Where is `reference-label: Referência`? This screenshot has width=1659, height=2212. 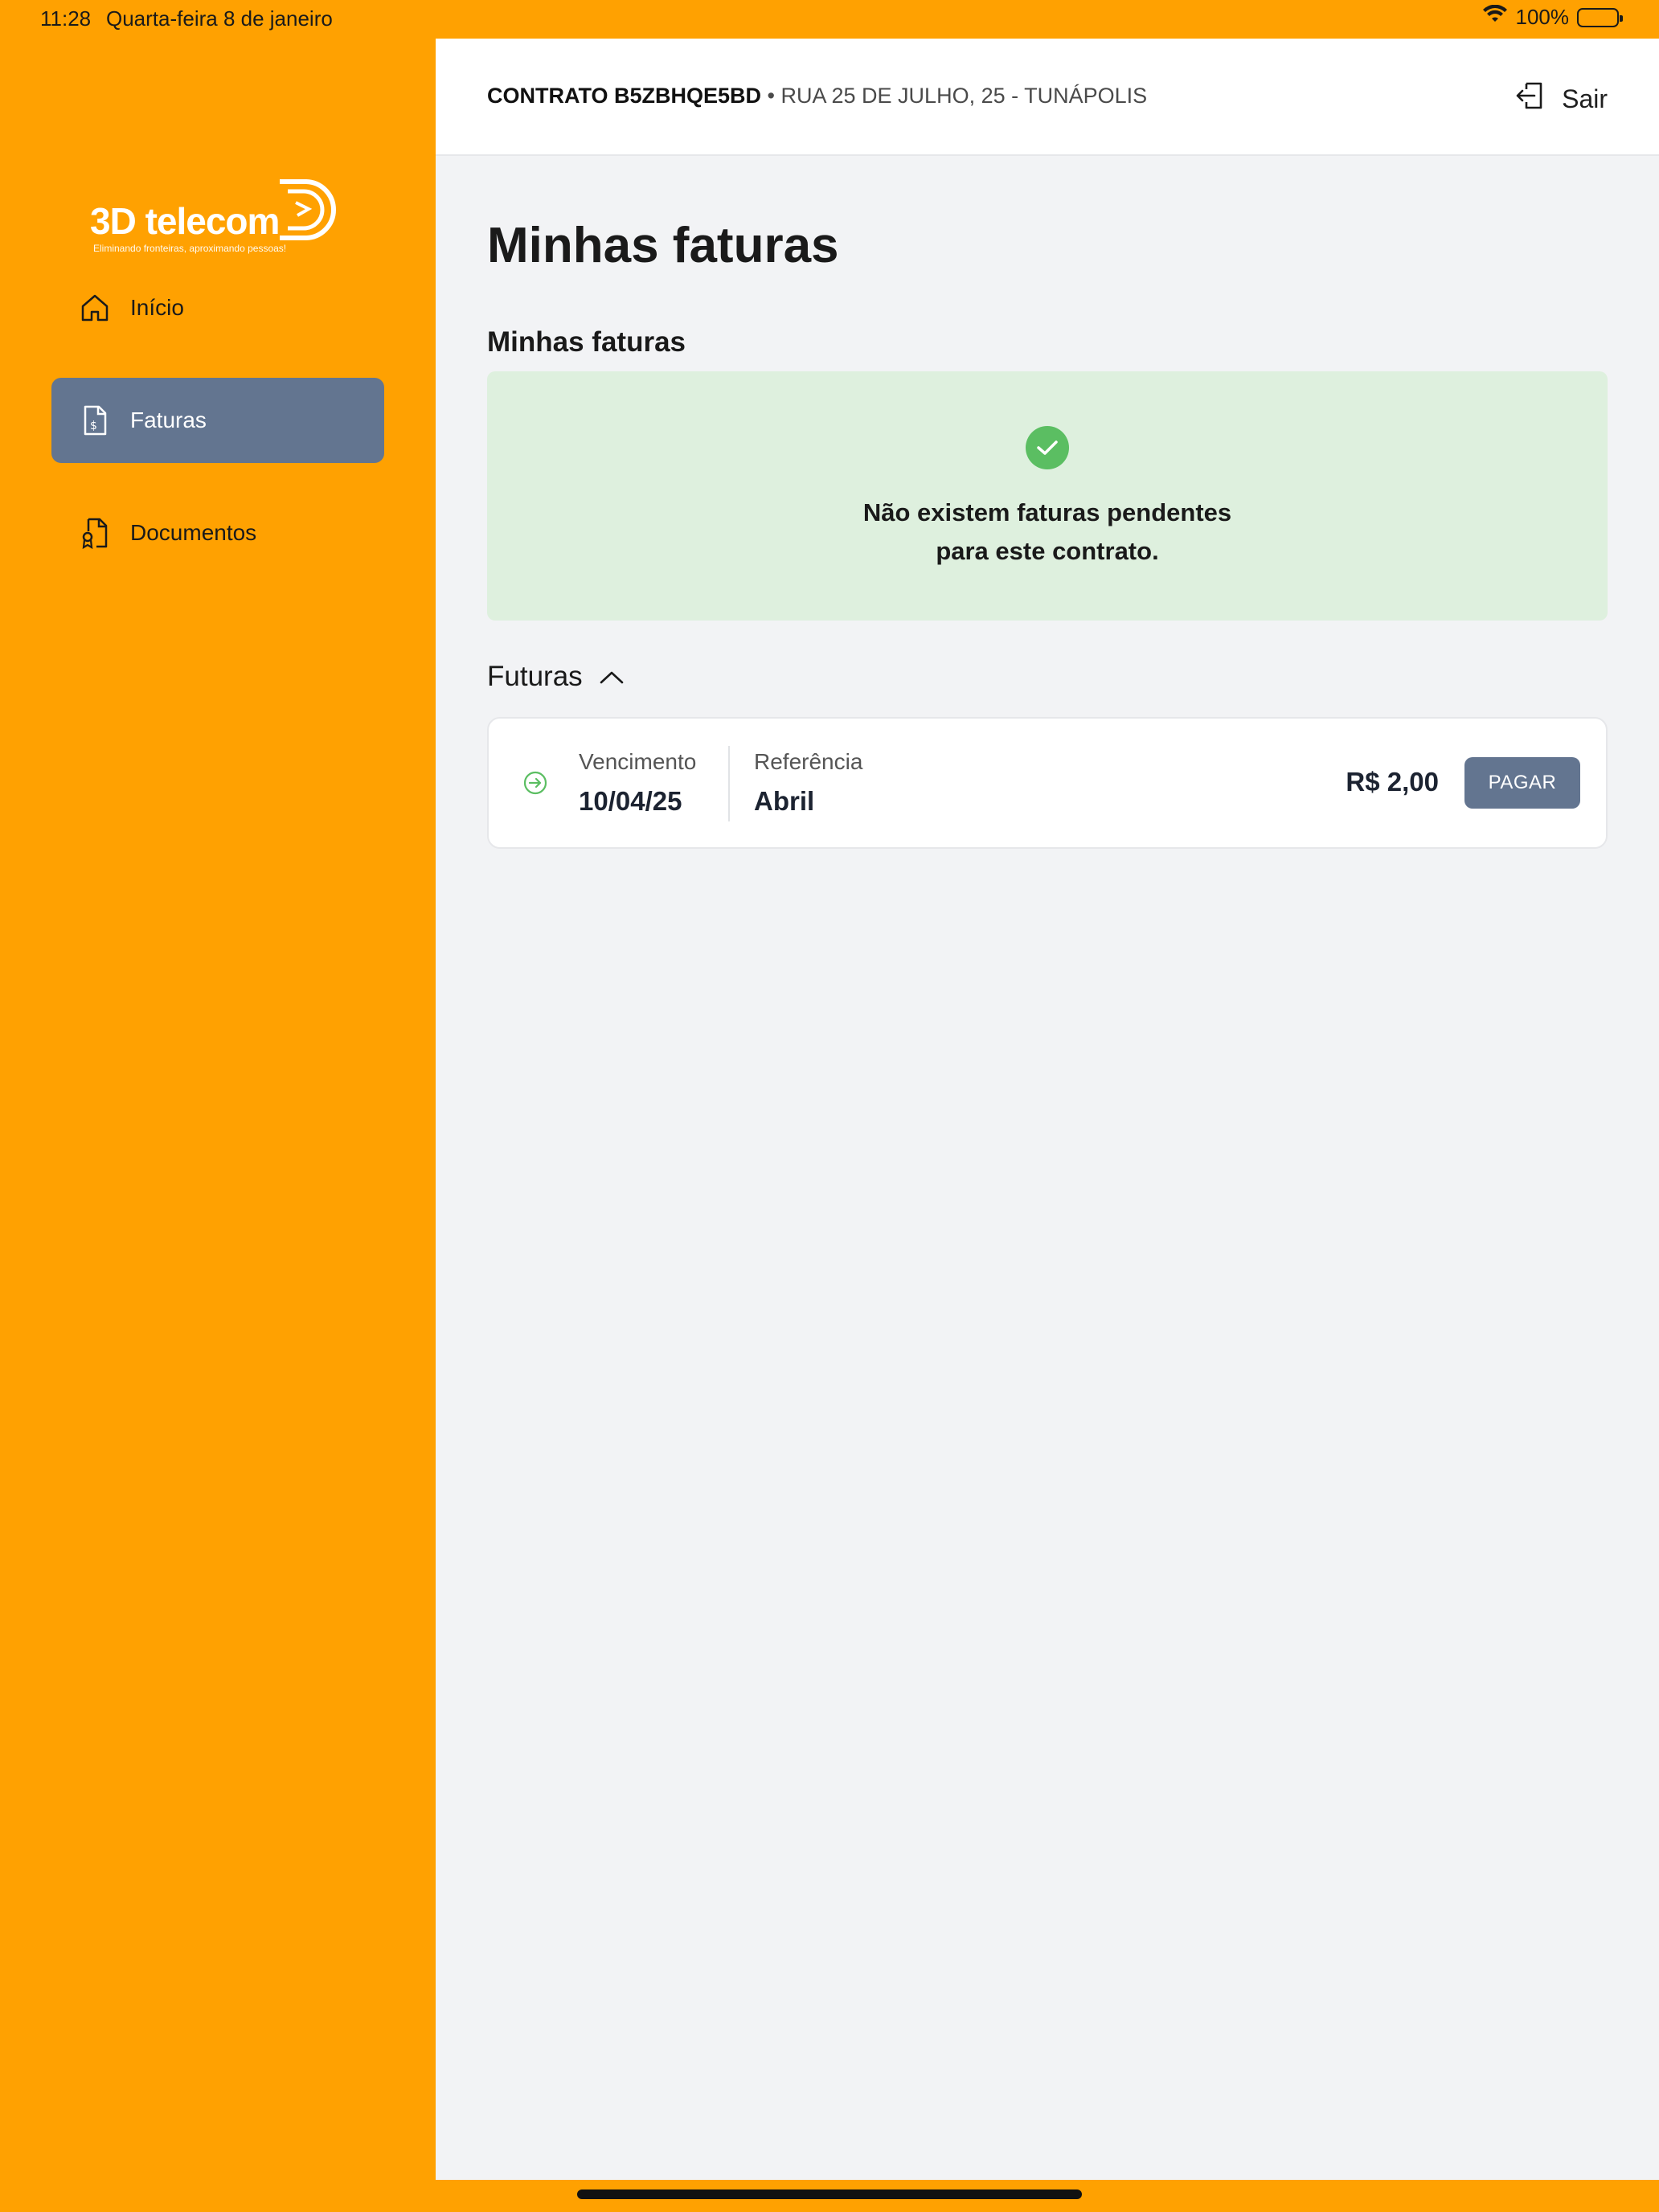 reference-label: Referência is located at coordinates (808, 761).